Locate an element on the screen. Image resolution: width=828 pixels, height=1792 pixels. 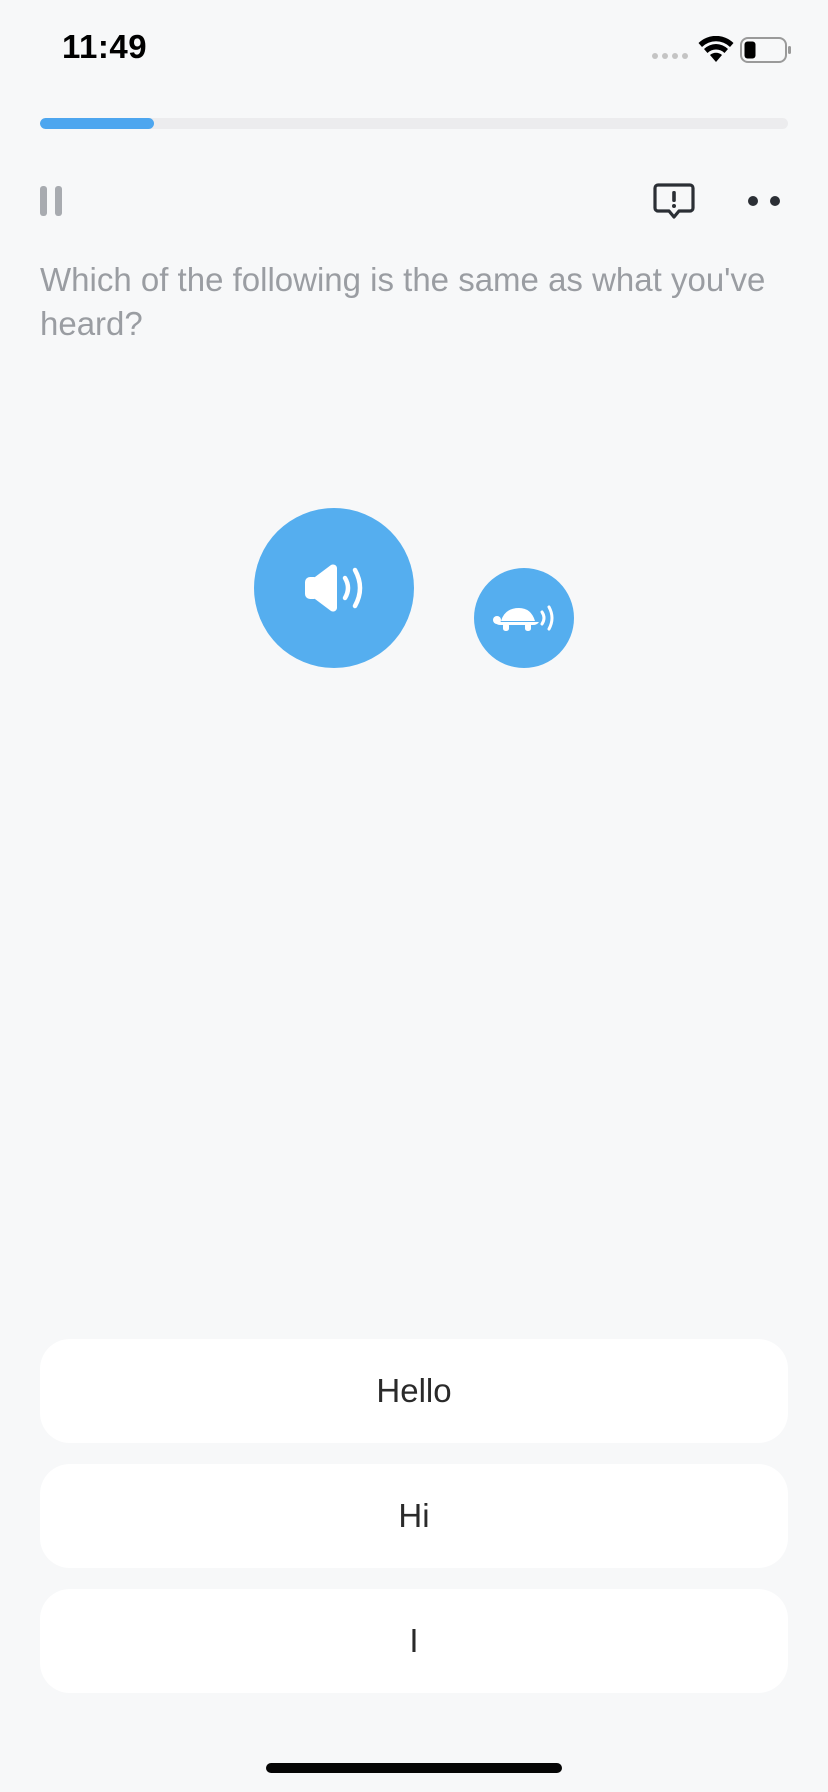
play-audio-button is located at coordinates (334, 588).